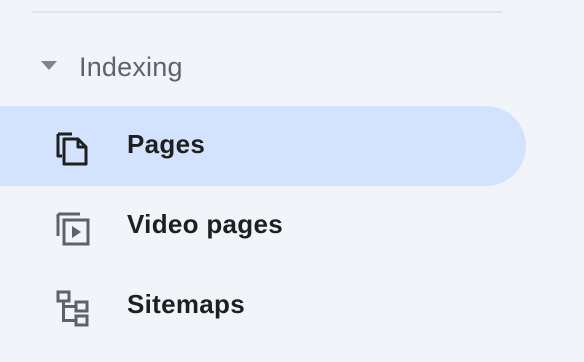 The width and height of the screenshot is (584, 362). What do you see at coordinates (72, 308) in the screenshot?
I see `sitemaps-icon` at bounding box center [72, 308].